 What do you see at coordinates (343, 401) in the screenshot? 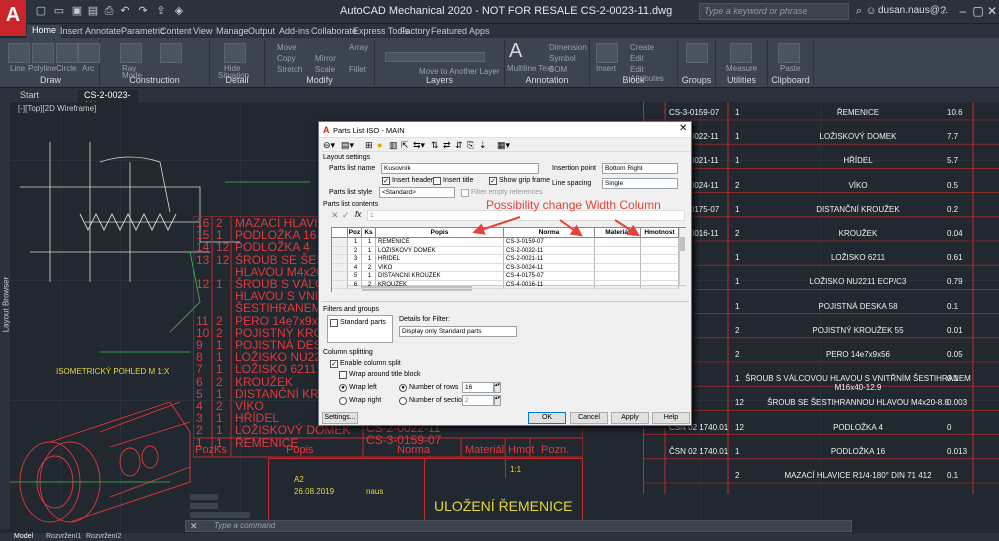
I see `wrap-right-radio` at bounding box center [343, 401].